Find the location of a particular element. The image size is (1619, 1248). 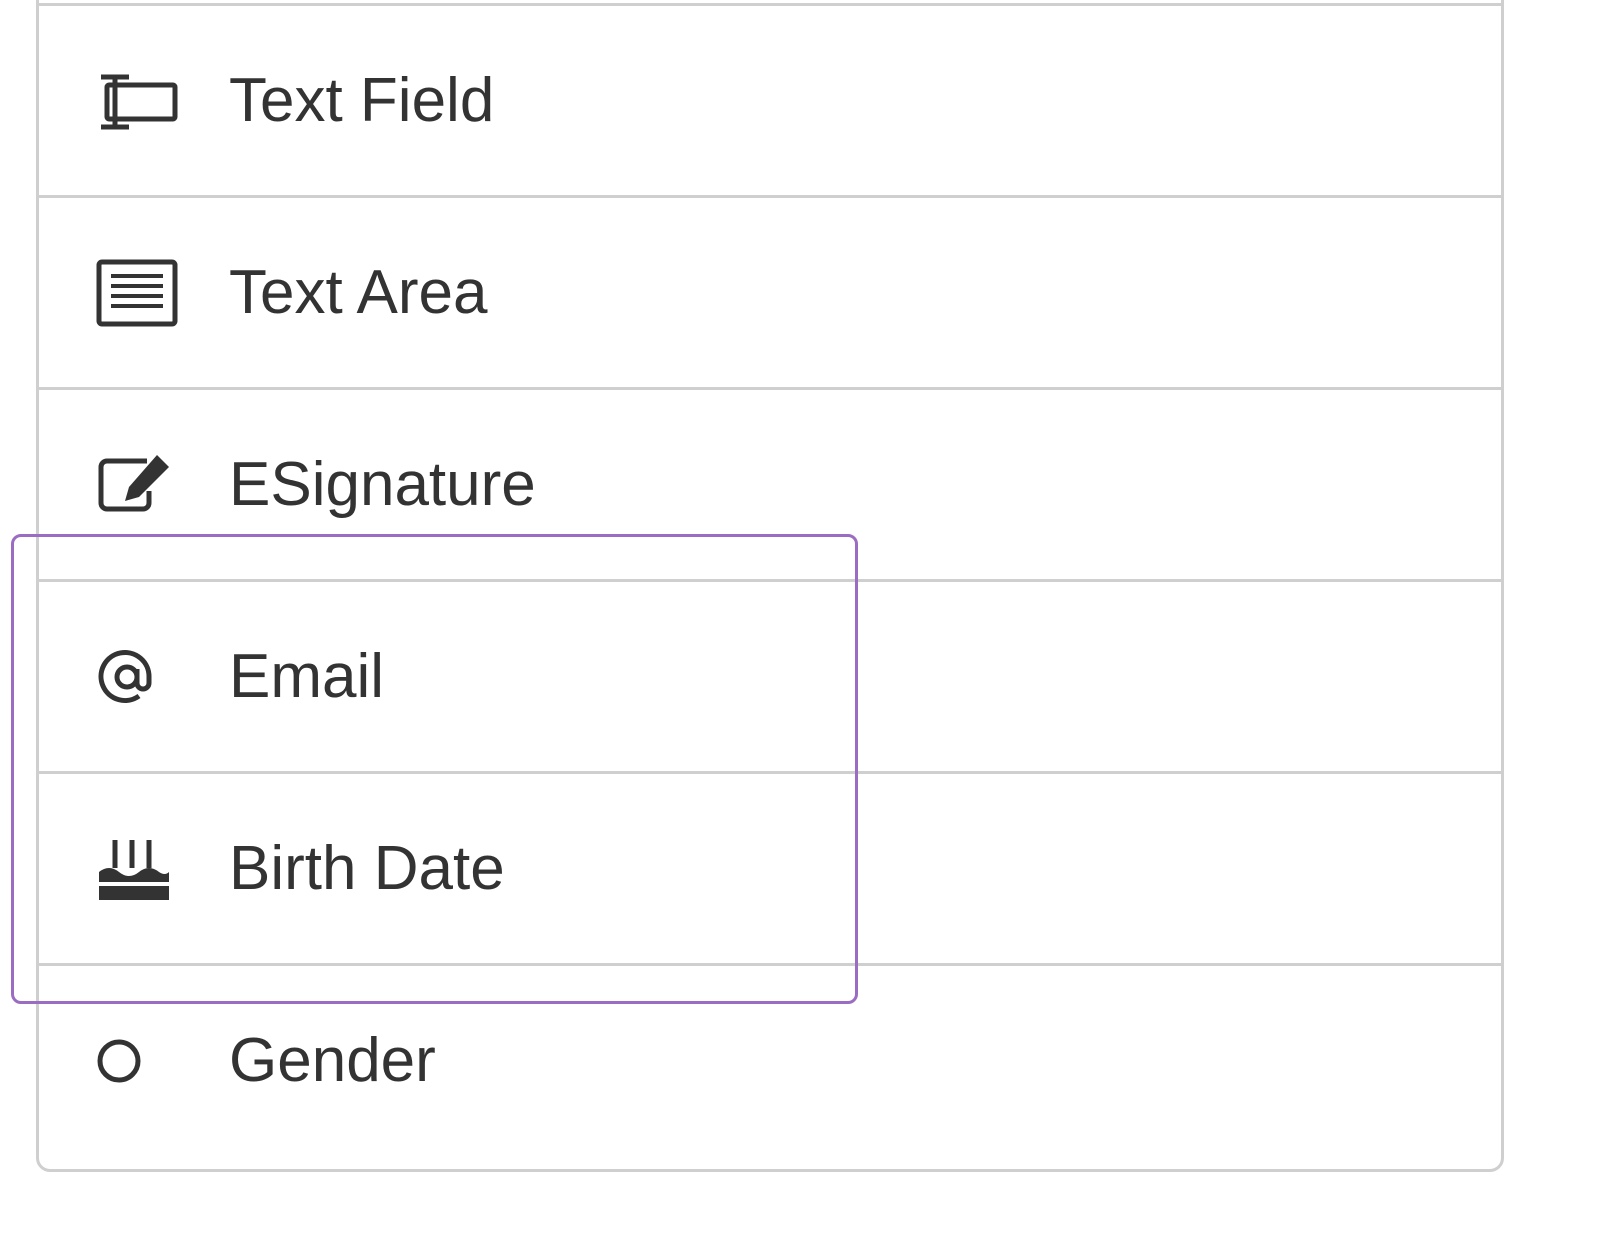

field-item-birth-date: Birth Date is located at coordinates (770, 867).